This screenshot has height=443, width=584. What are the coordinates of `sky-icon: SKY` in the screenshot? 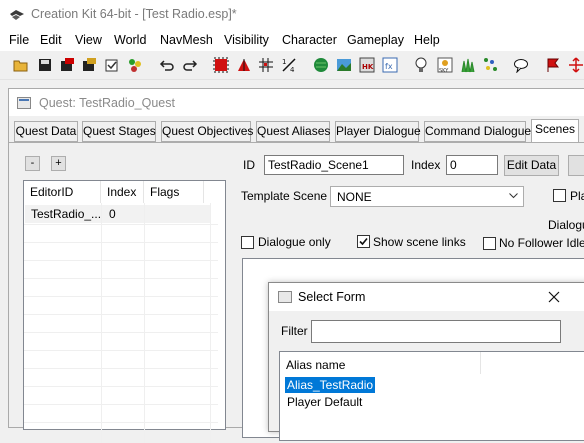 It's located at (445, 65).